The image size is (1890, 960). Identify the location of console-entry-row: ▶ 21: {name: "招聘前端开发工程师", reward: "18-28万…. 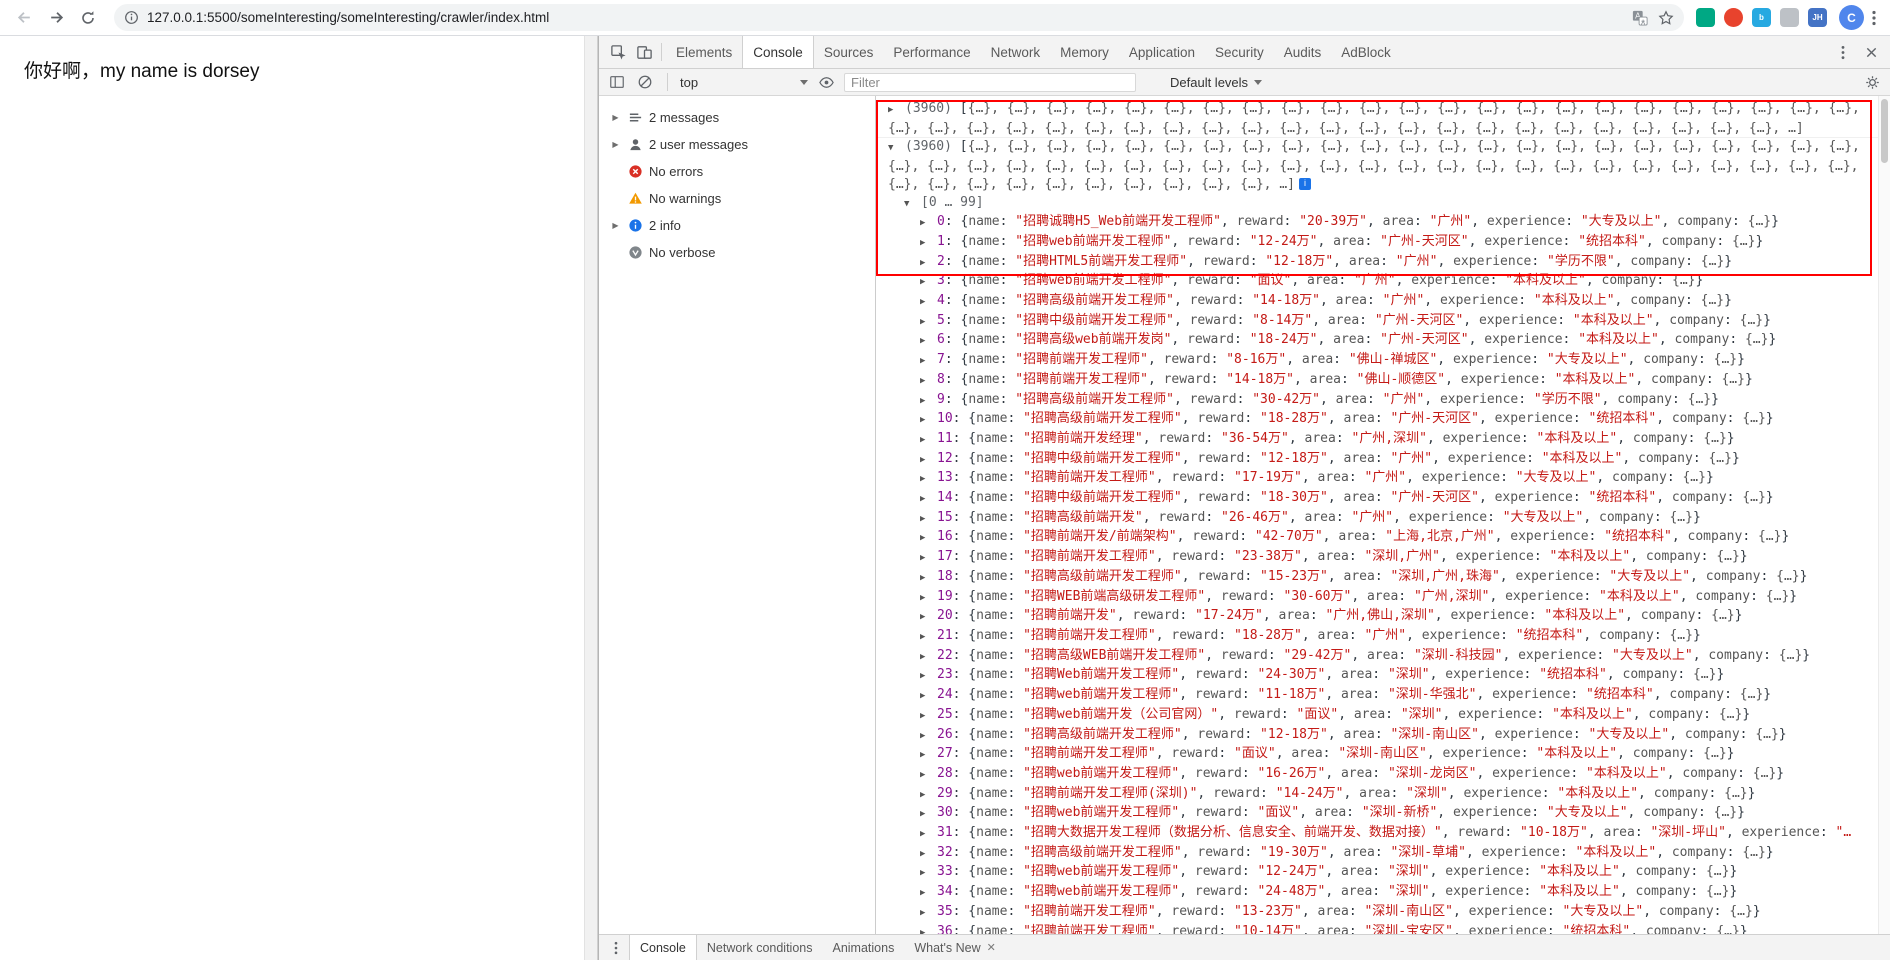
(1396, 637).